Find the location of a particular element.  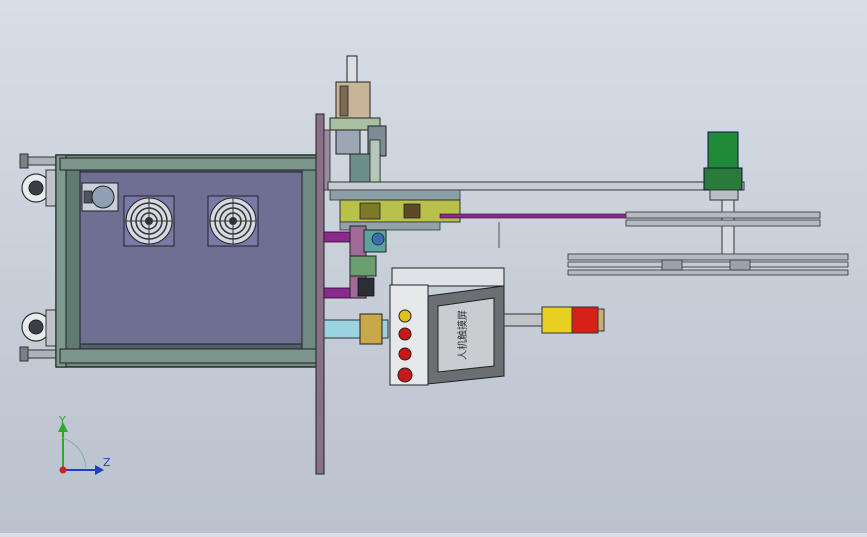

panel-label: 人机触摸屏 is located at coordinates (462, 335).